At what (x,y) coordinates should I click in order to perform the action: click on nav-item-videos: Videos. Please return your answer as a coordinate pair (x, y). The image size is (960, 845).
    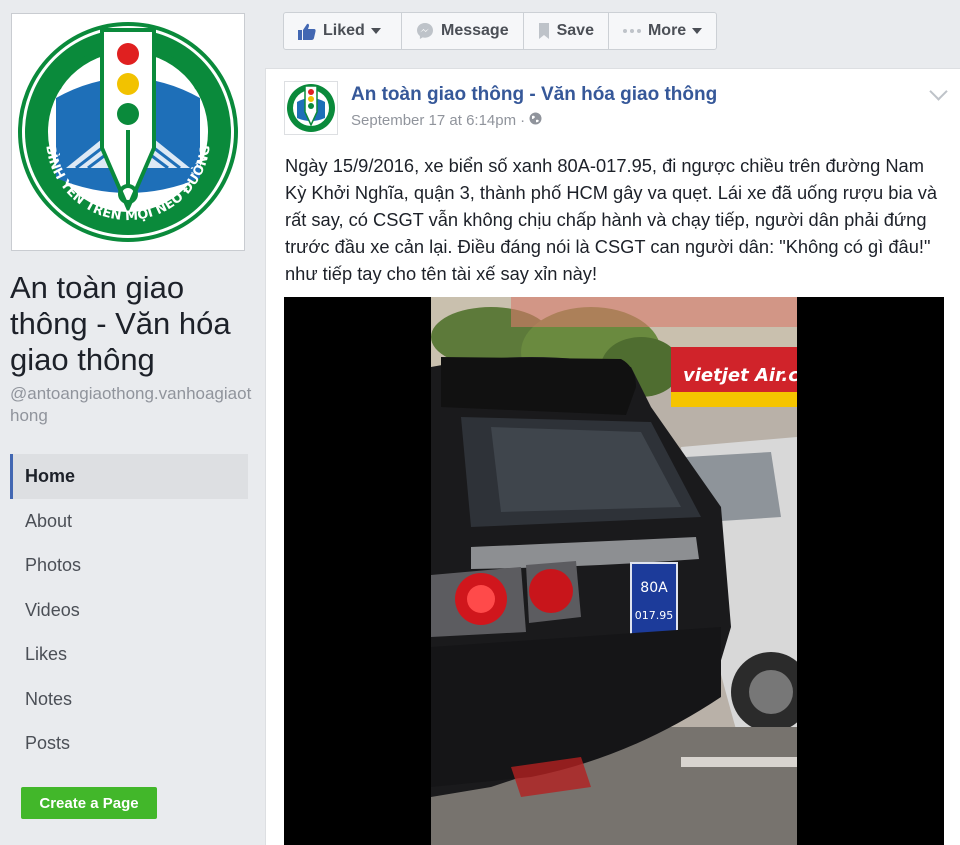
    Looking at the image, I should click on (129, 610).